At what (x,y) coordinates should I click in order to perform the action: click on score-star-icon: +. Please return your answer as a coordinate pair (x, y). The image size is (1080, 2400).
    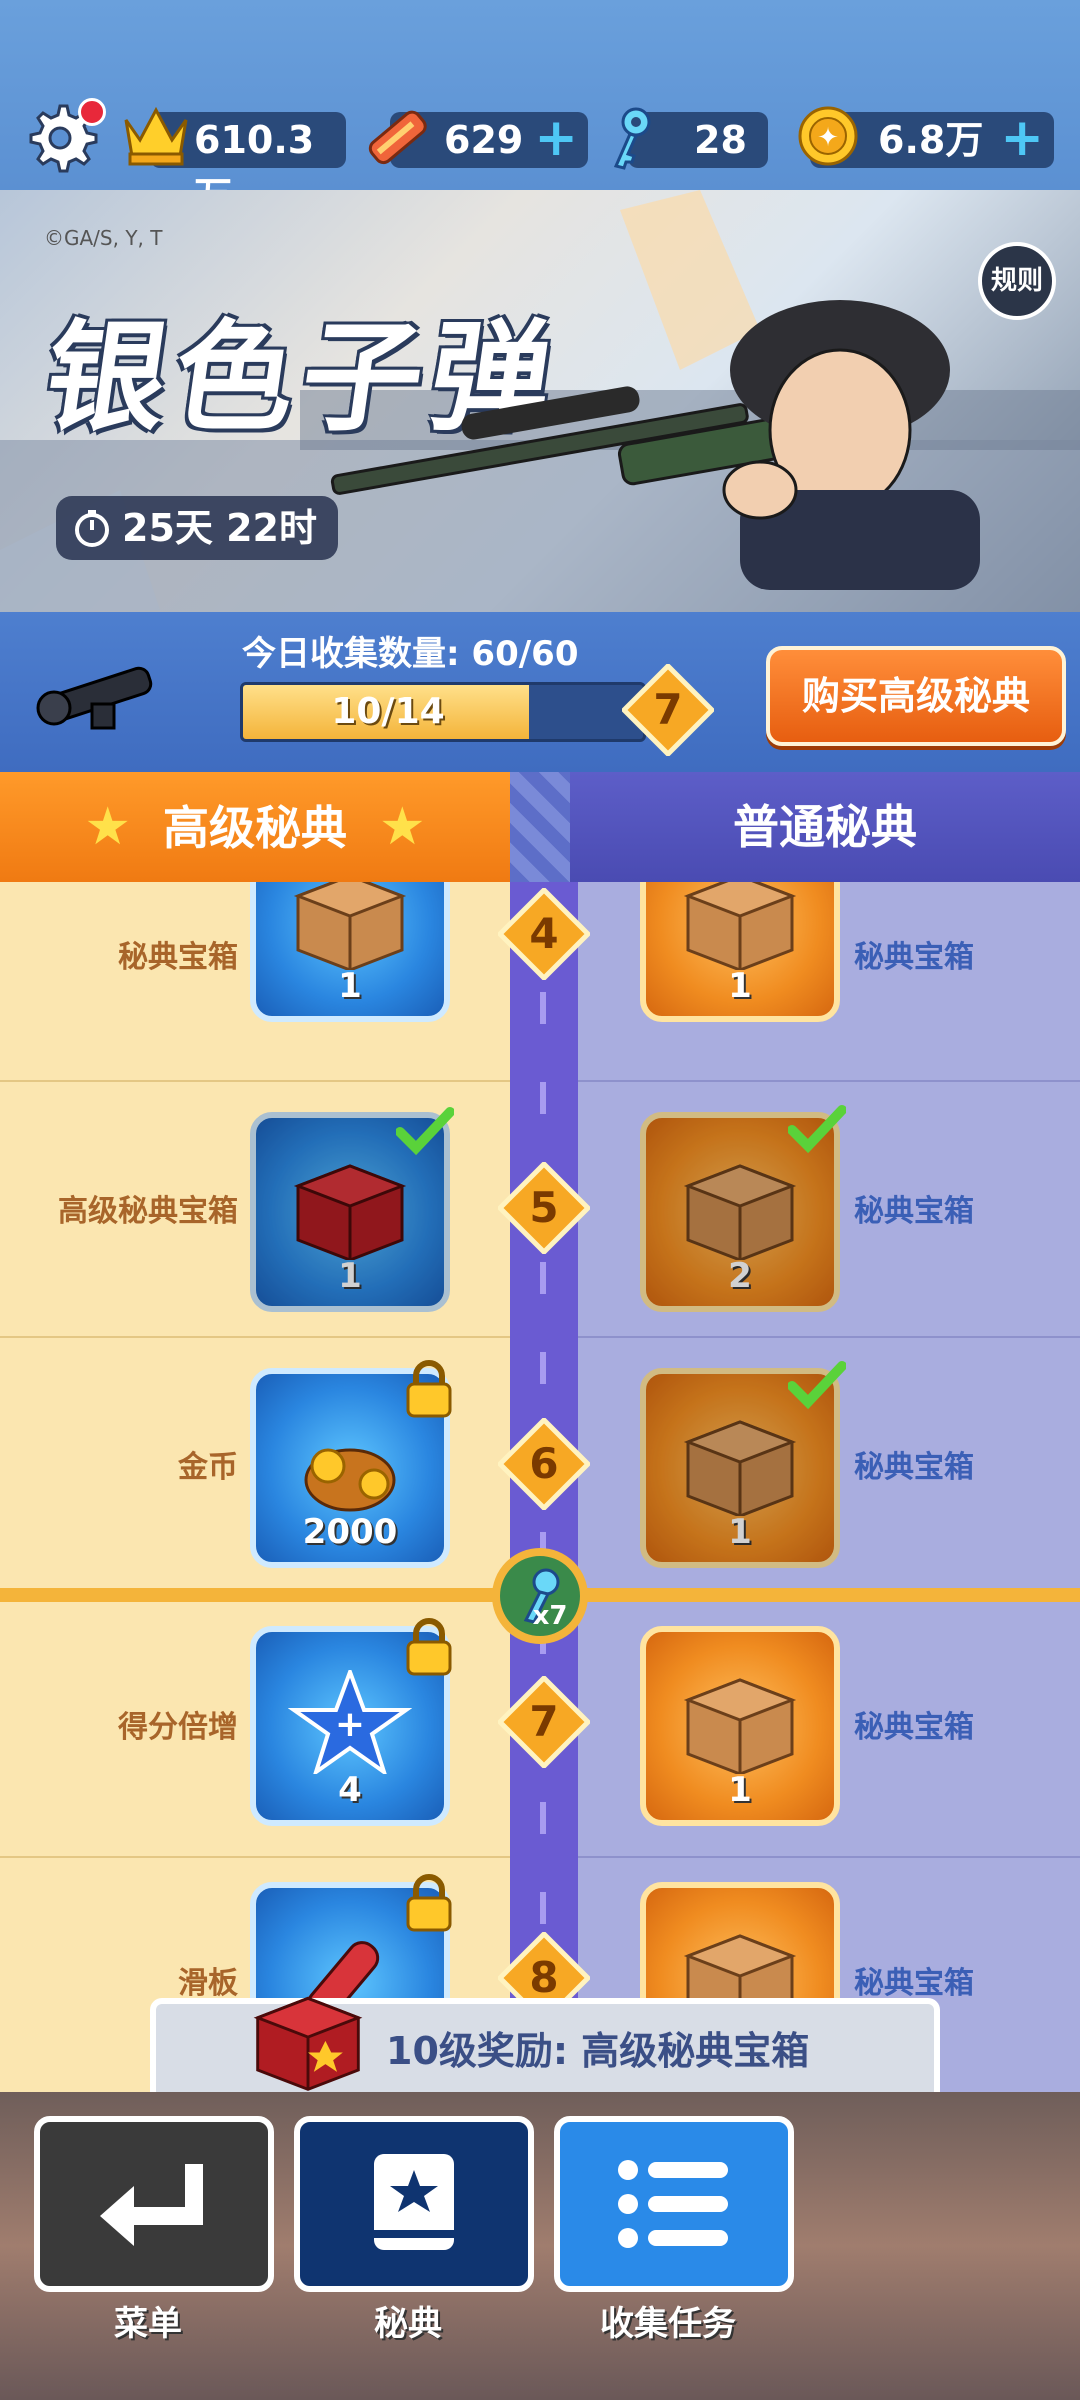
    Looking at the image, I should click on (350, 1722).